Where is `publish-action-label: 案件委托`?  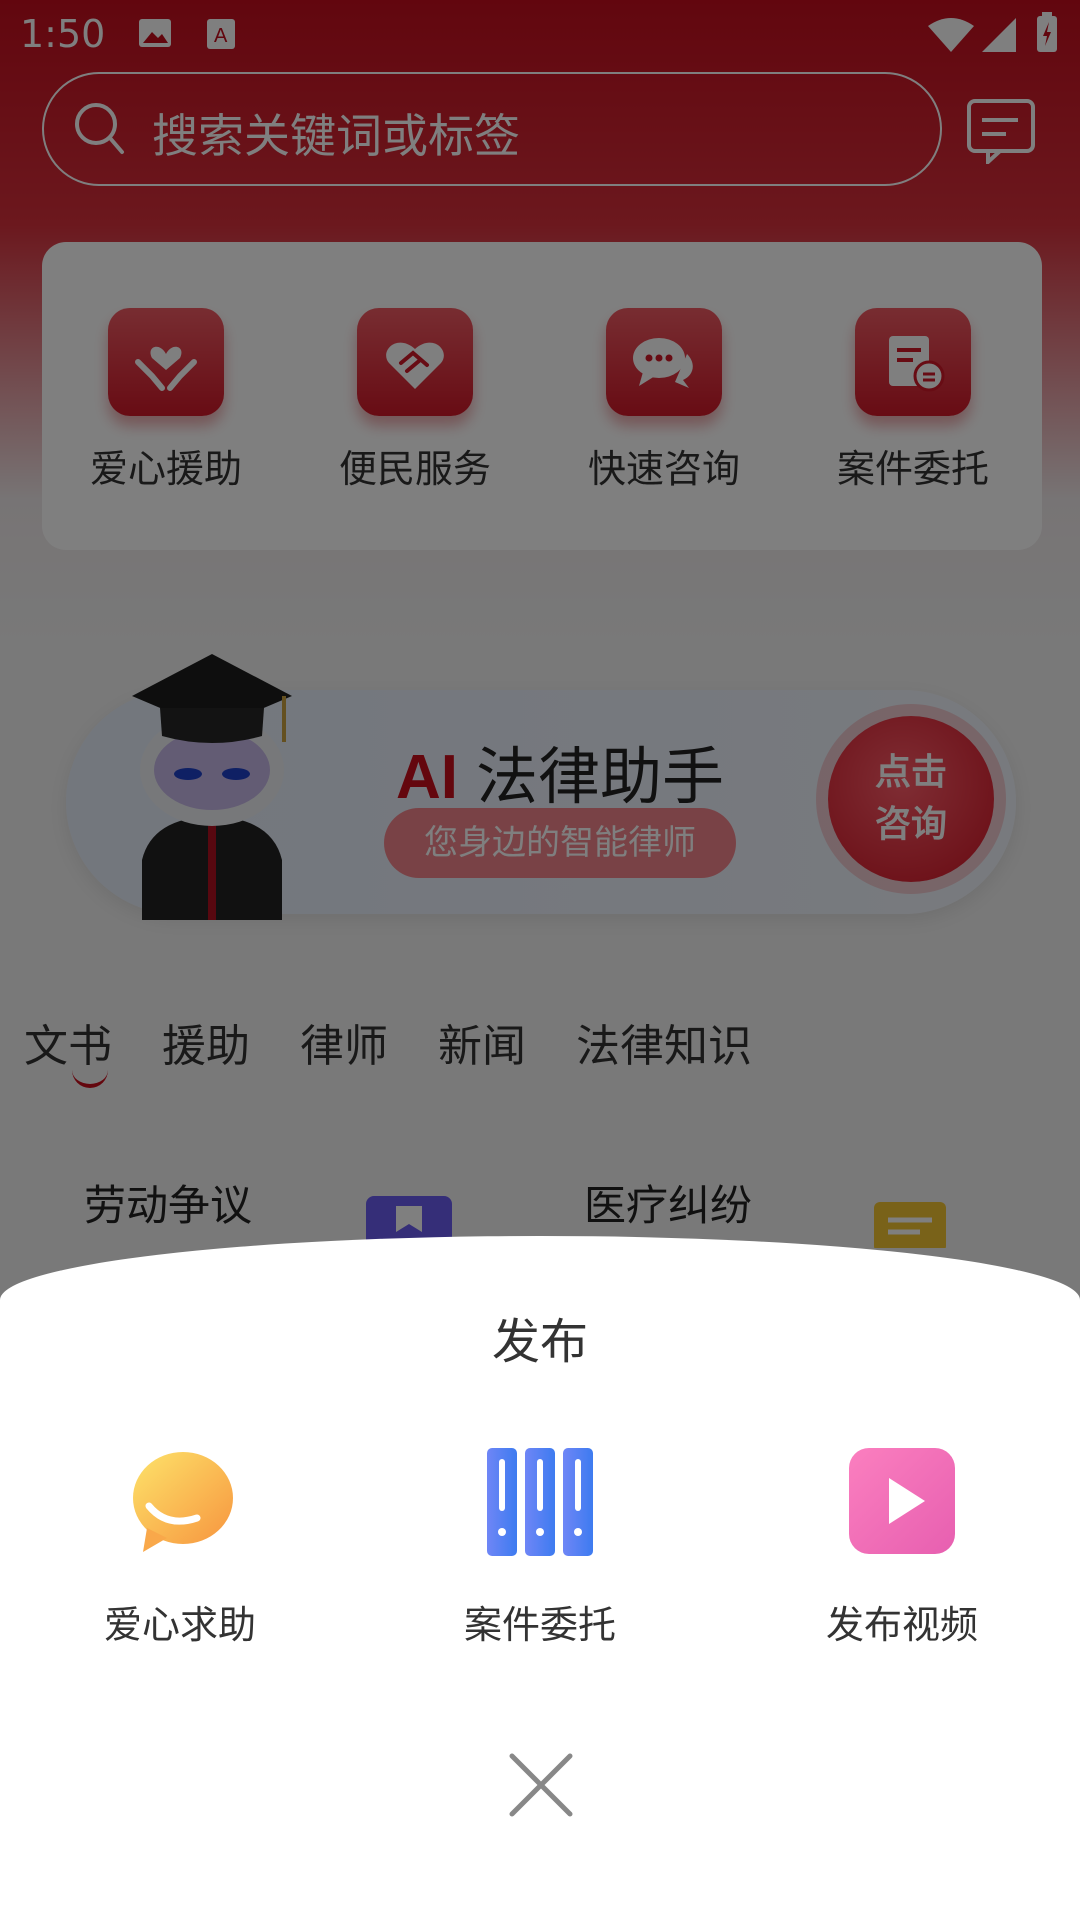
publish-action-label: 案件委托 is located at coordinates (539, 1625).